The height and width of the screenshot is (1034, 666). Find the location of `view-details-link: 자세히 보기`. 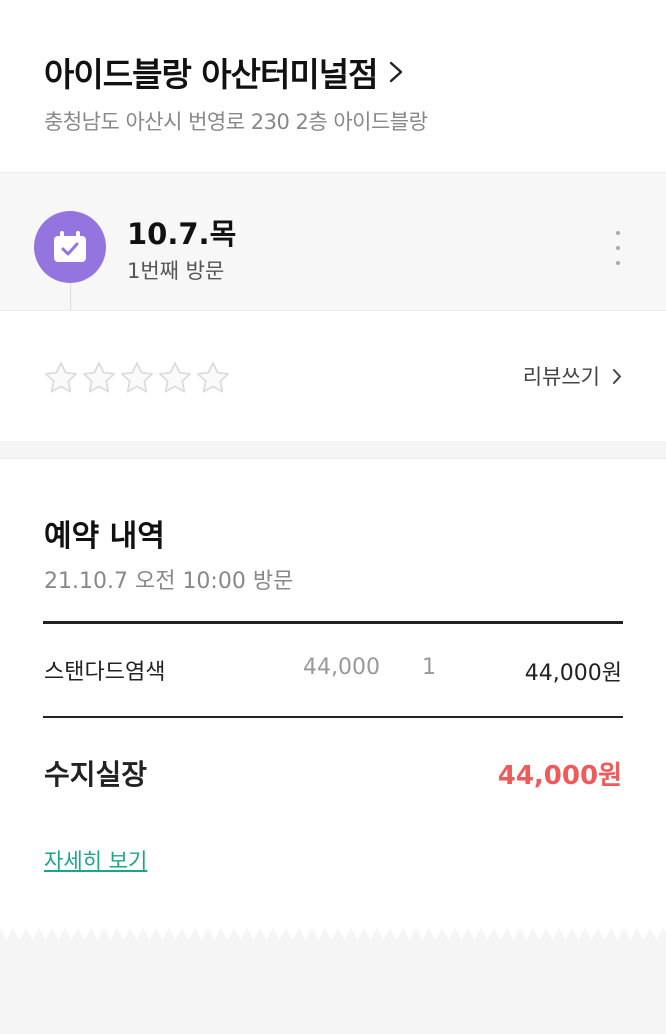

view-details-link: 자세히 보기 is located at coordinates (95, 860).